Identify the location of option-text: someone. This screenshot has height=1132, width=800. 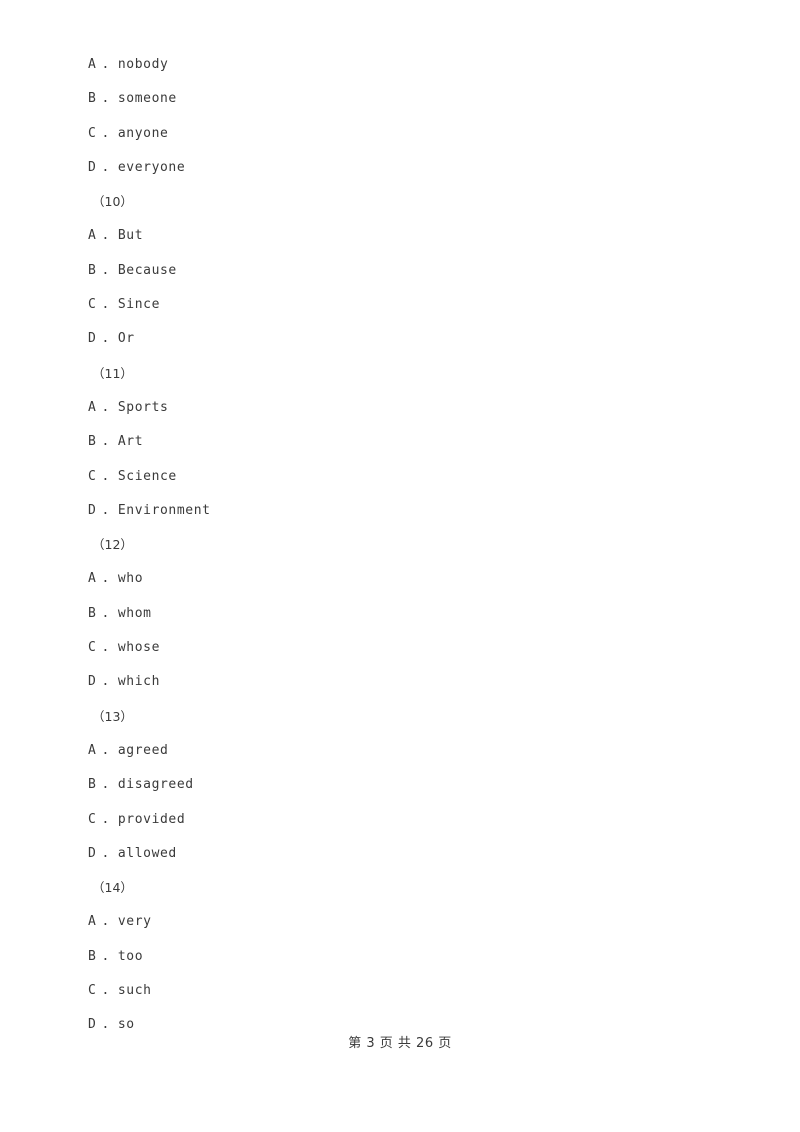
(147, 99).